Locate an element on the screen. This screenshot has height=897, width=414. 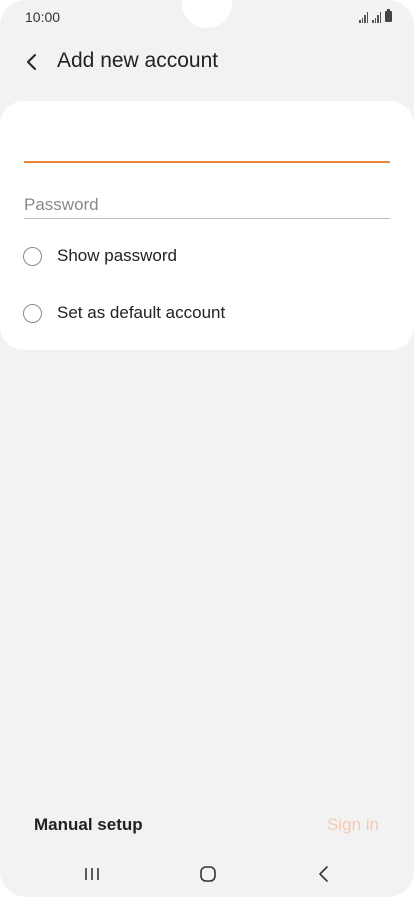
camera-notch is located at coordinates (207, 14).